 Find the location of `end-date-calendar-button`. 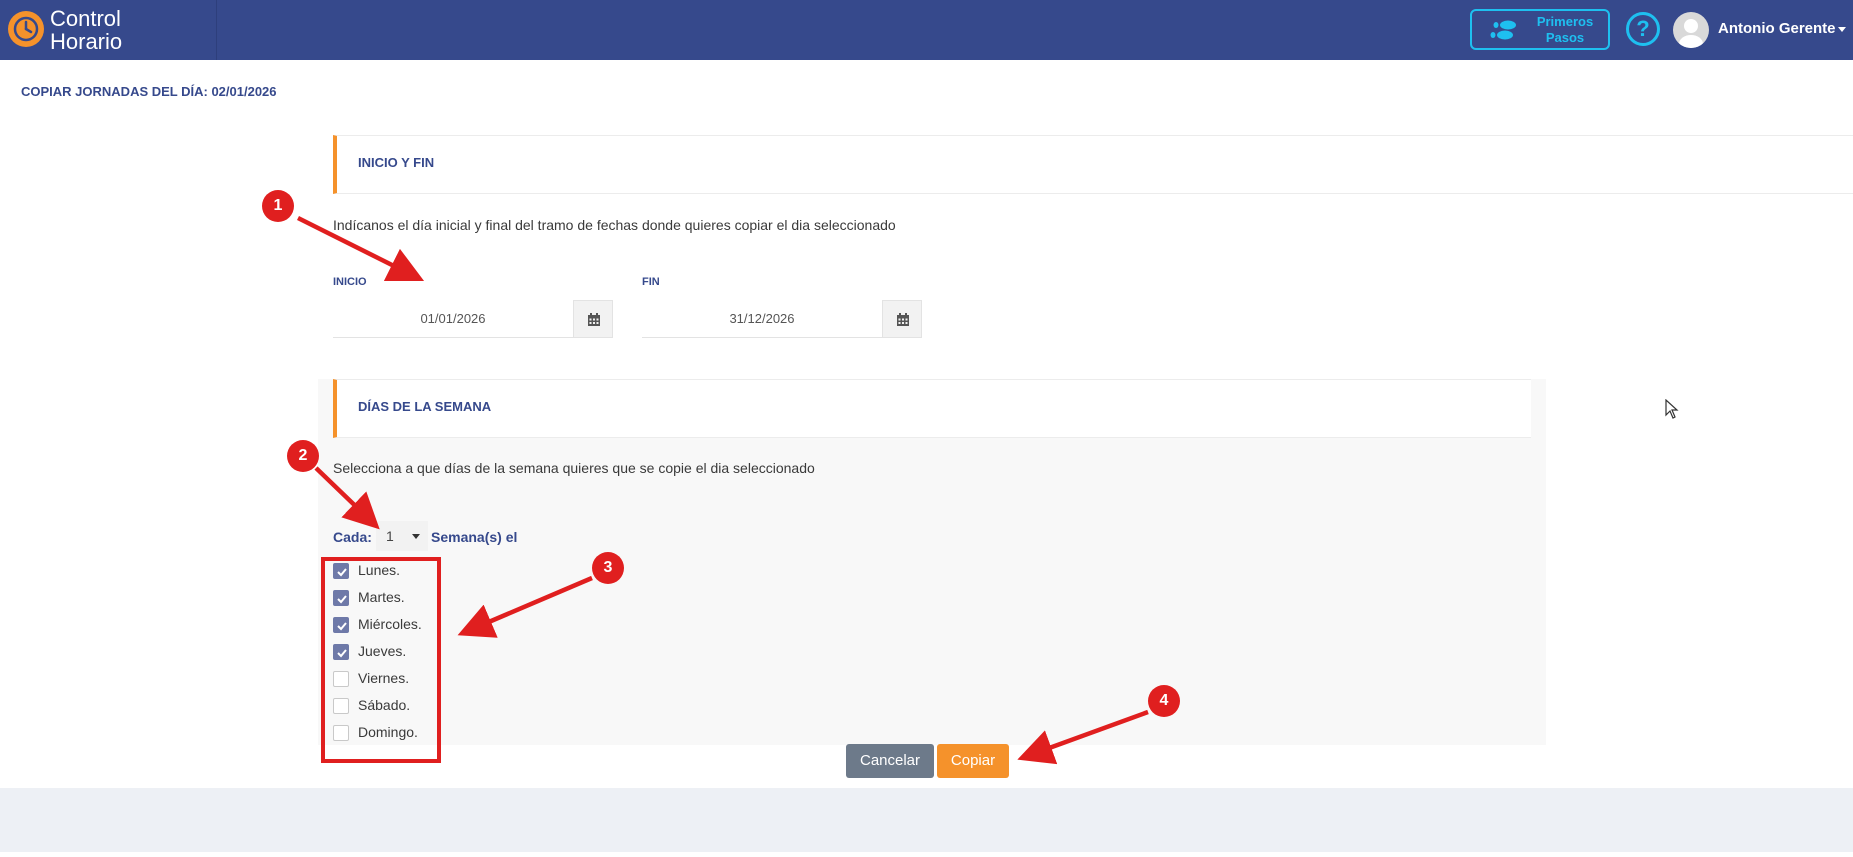

end-date-calendar-button is located at coordinates (902, 319).